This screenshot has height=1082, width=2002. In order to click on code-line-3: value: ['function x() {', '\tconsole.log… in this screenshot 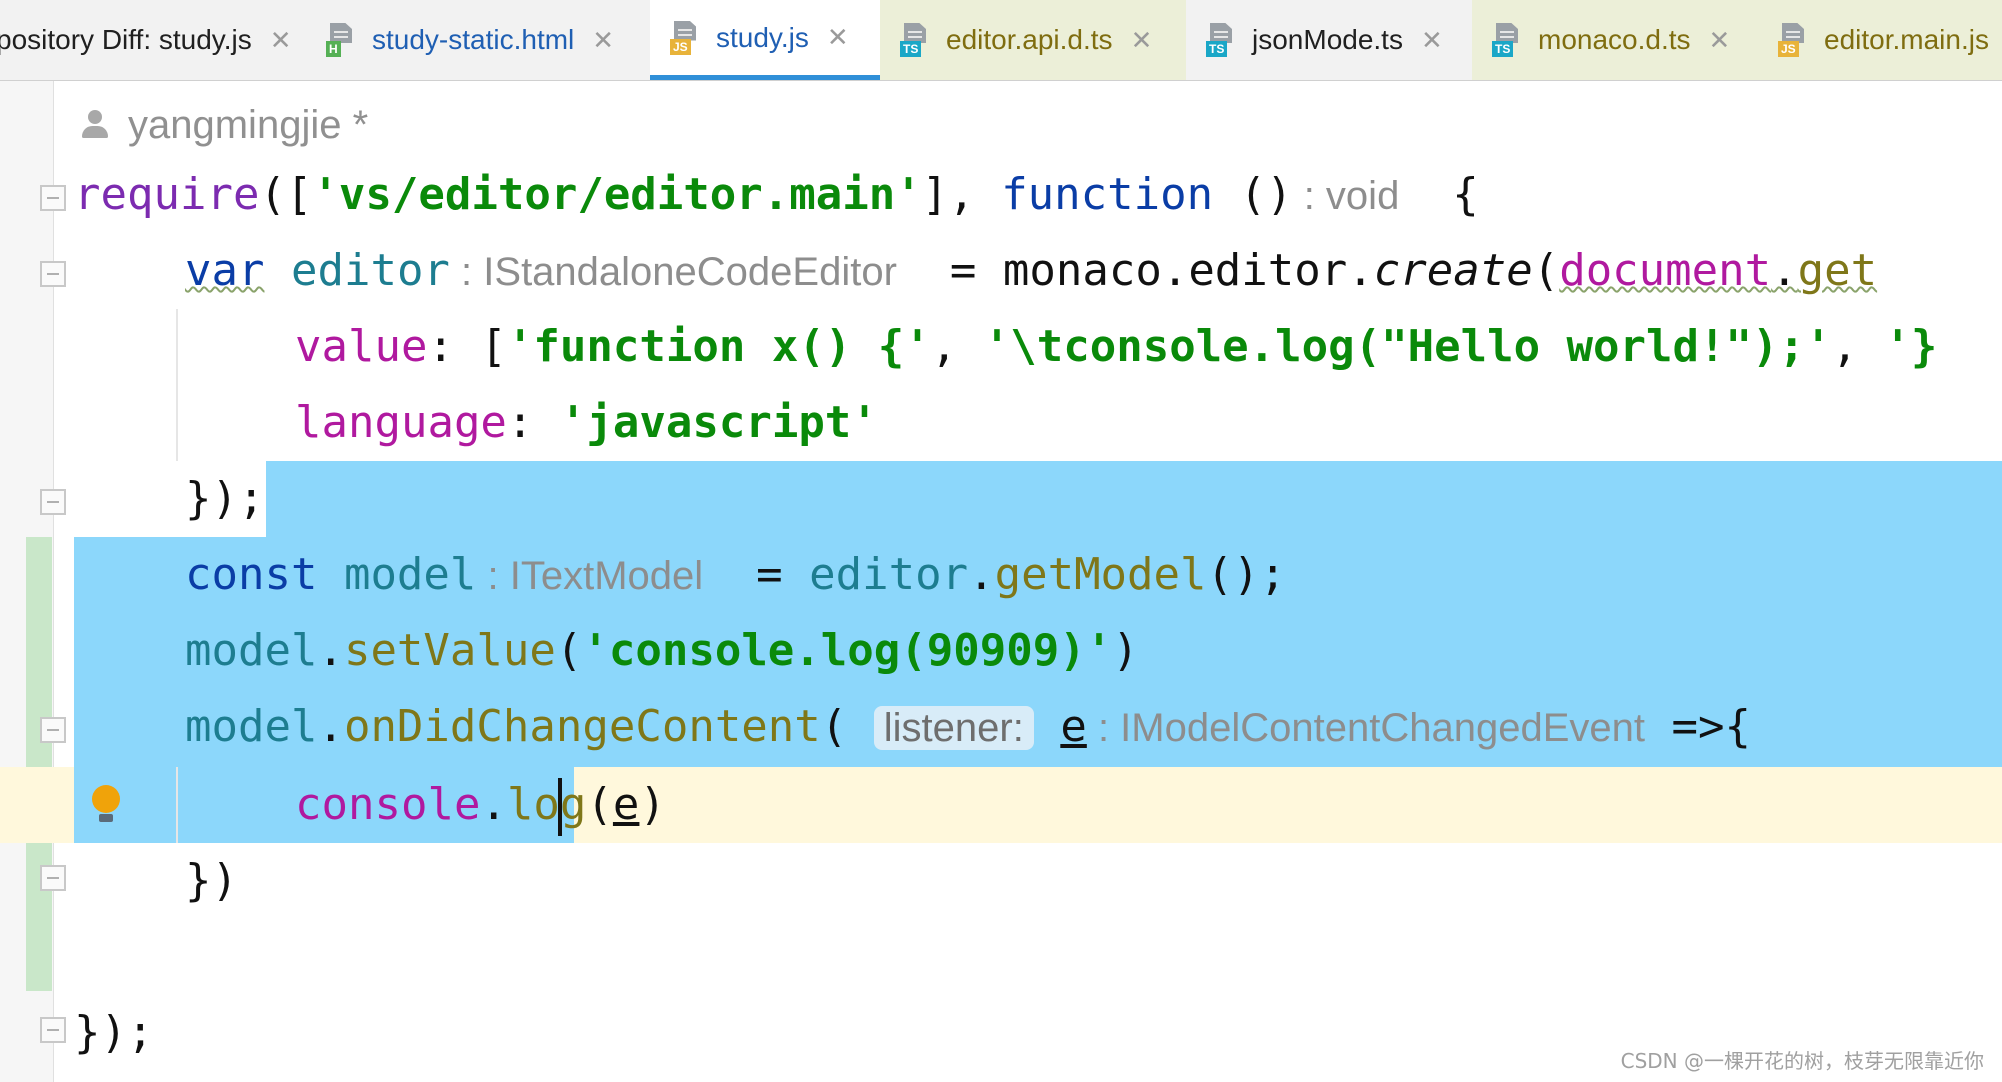, I will do `click(1116, 347)`.